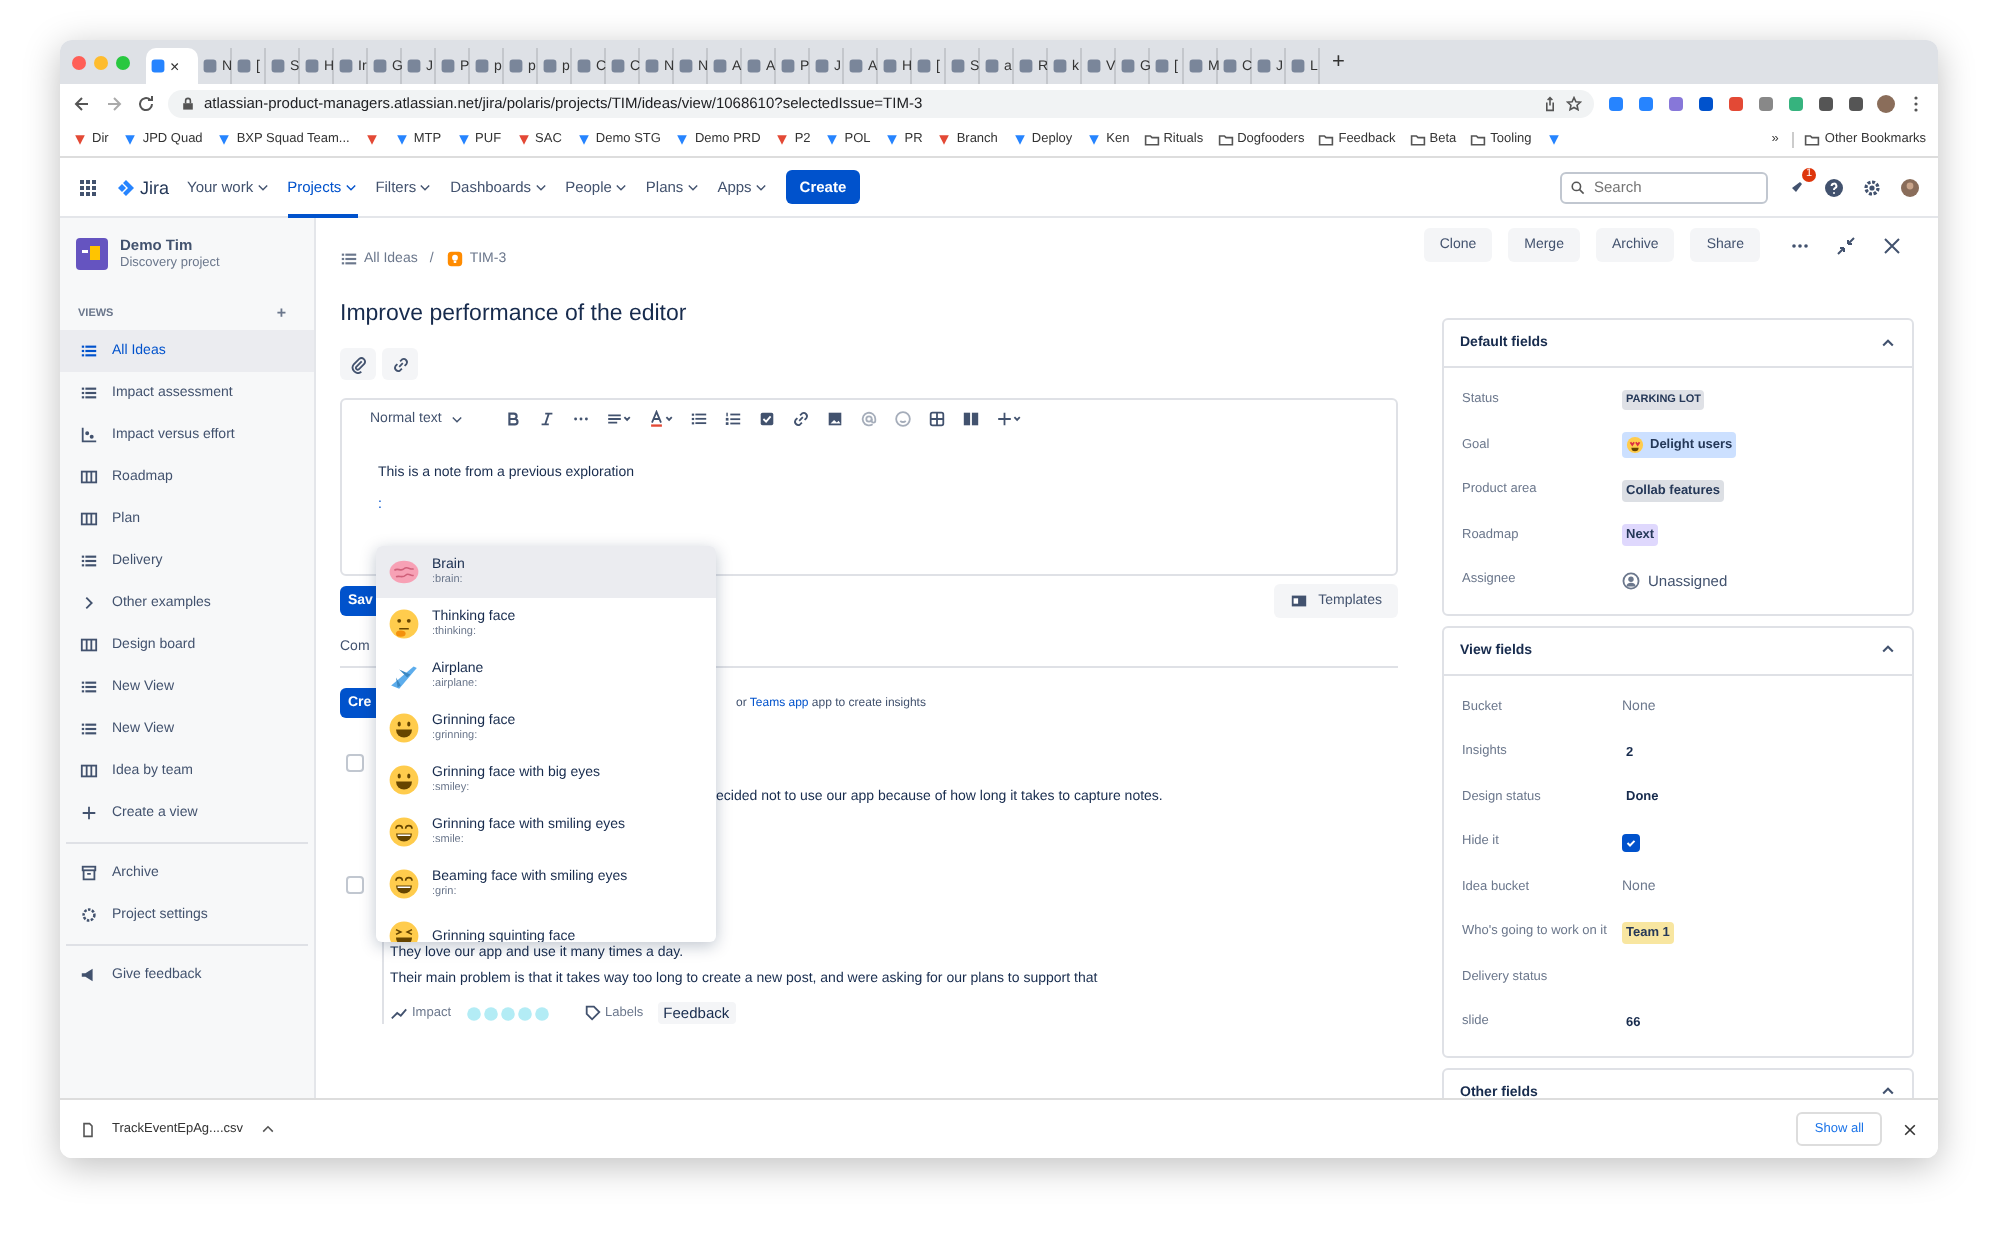  What do you see at coordinates (970, 419) in the screenshot?
I see `columns-icon` at bounding box center [970, 419].